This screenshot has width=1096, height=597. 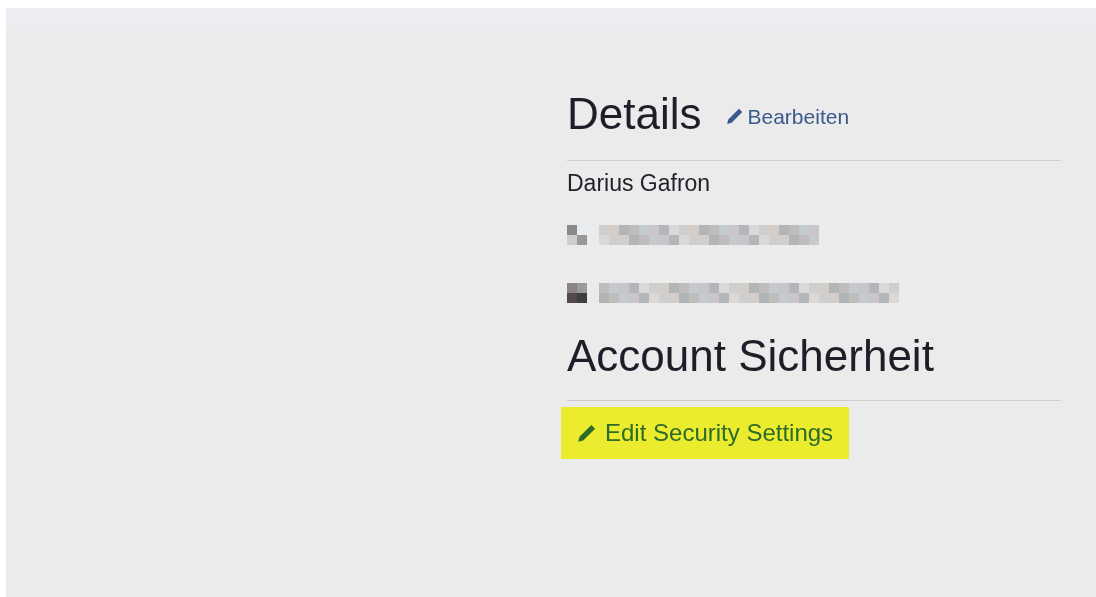 What do you see at coordinates (751, 355) in the screenshot?
I see `section-title: Account Sicherheit` at bounding box center [751, 355].